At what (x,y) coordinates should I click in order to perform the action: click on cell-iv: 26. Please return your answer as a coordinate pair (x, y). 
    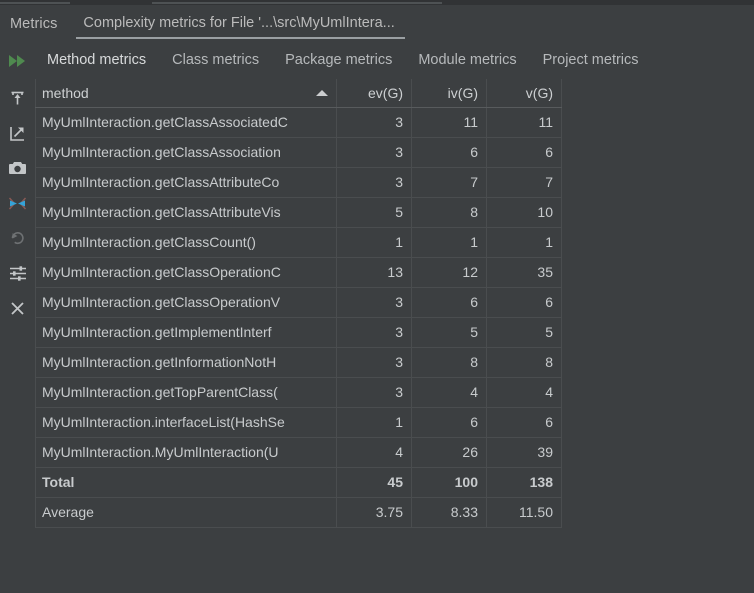
    Looking at the image, I should click on (449, 452).